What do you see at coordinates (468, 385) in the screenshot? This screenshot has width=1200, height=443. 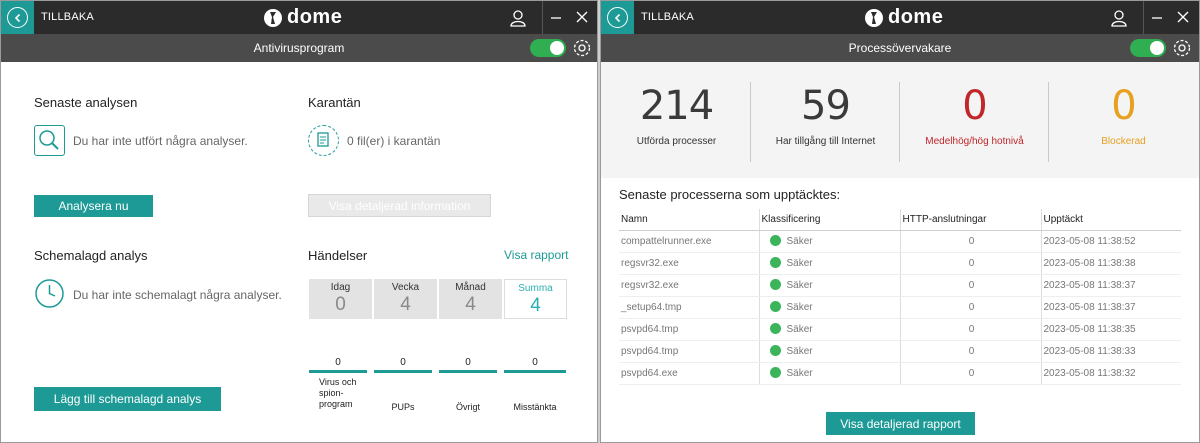 I see `category-other: 0 Övrigt` at bounding box center [468, 385].